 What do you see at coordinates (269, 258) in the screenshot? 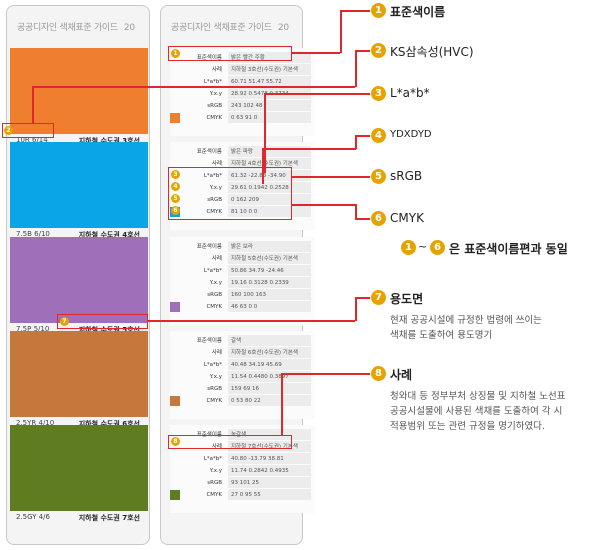
I see `spec-row-value: 지하철 5호선(수도권) 기본색` at bounding box center [269, 258].